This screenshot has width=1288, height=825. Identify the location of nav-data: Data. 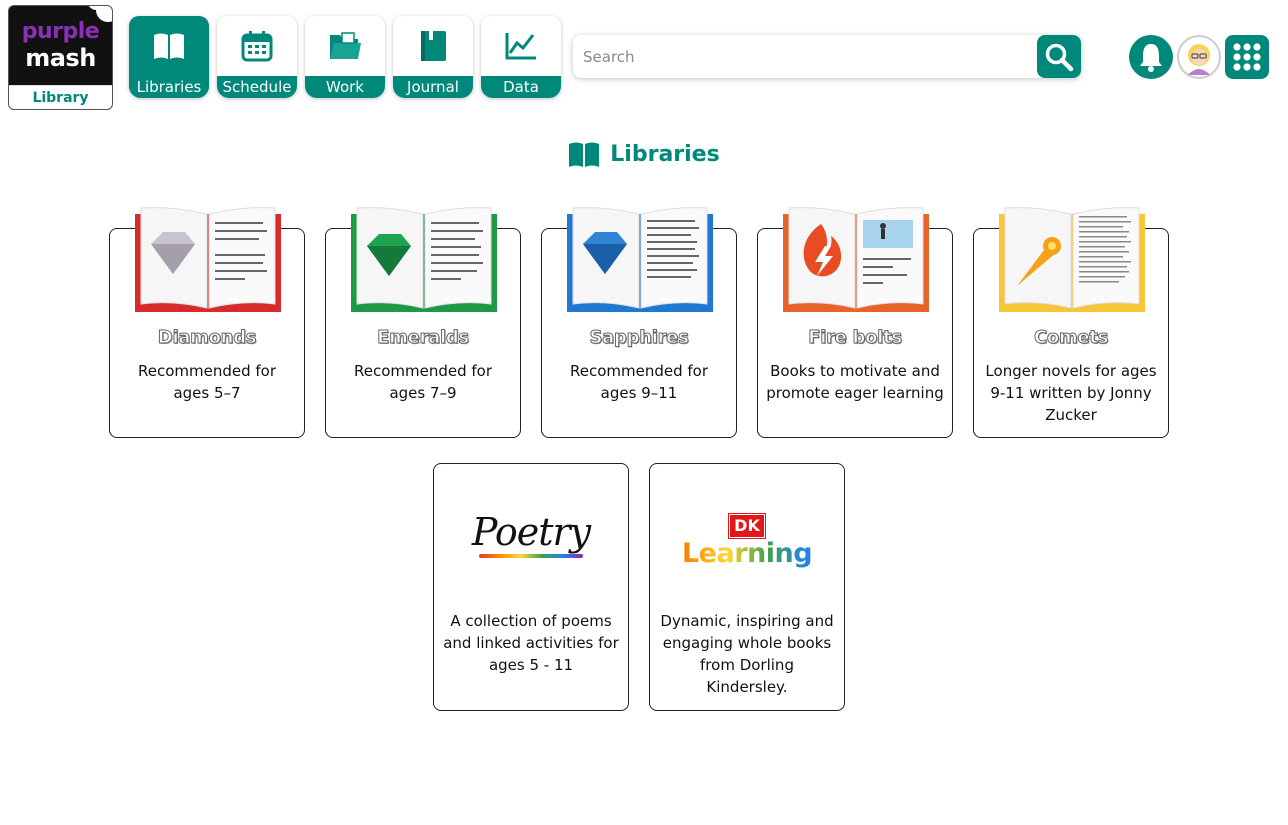
(521, 57).